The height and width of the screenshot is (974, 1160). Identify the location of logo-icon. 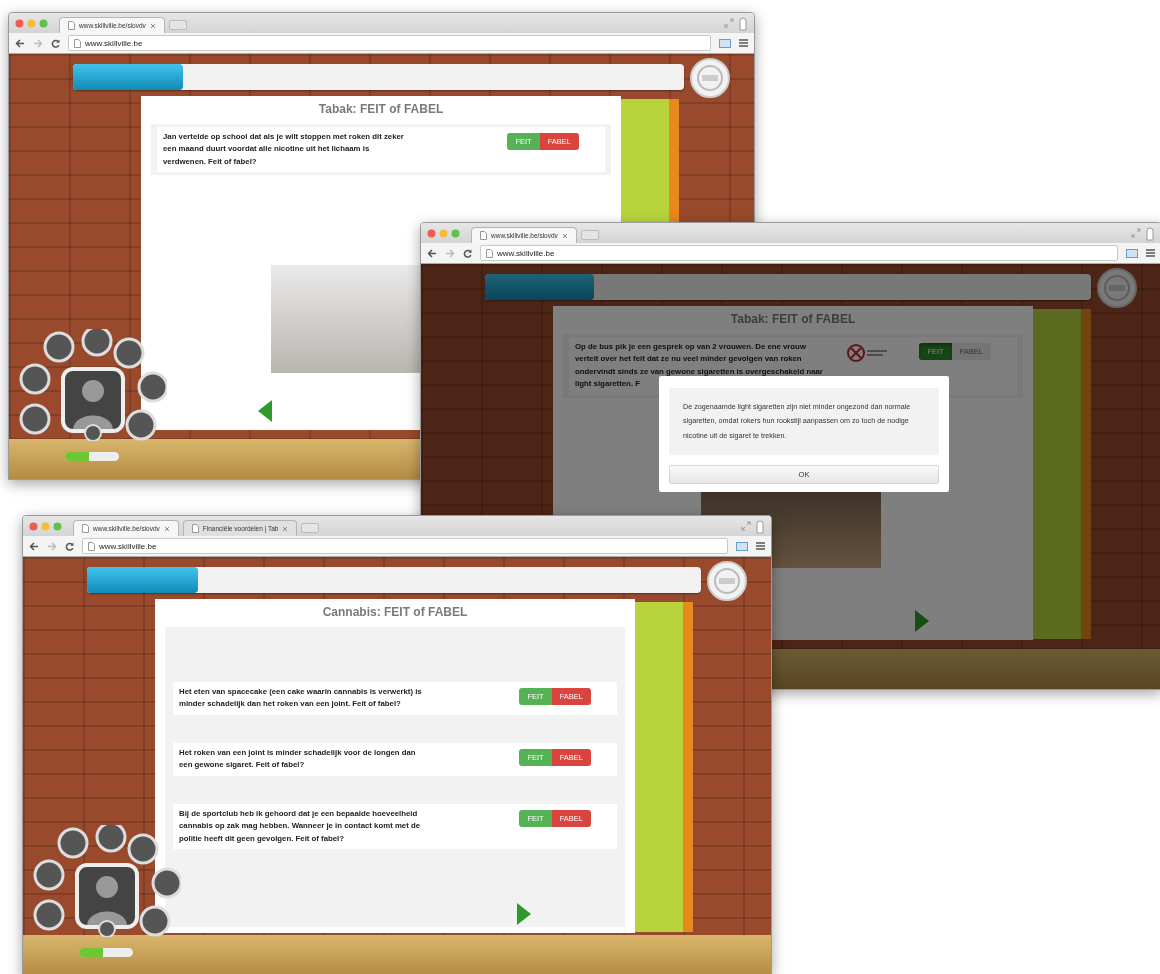
(868, 353).